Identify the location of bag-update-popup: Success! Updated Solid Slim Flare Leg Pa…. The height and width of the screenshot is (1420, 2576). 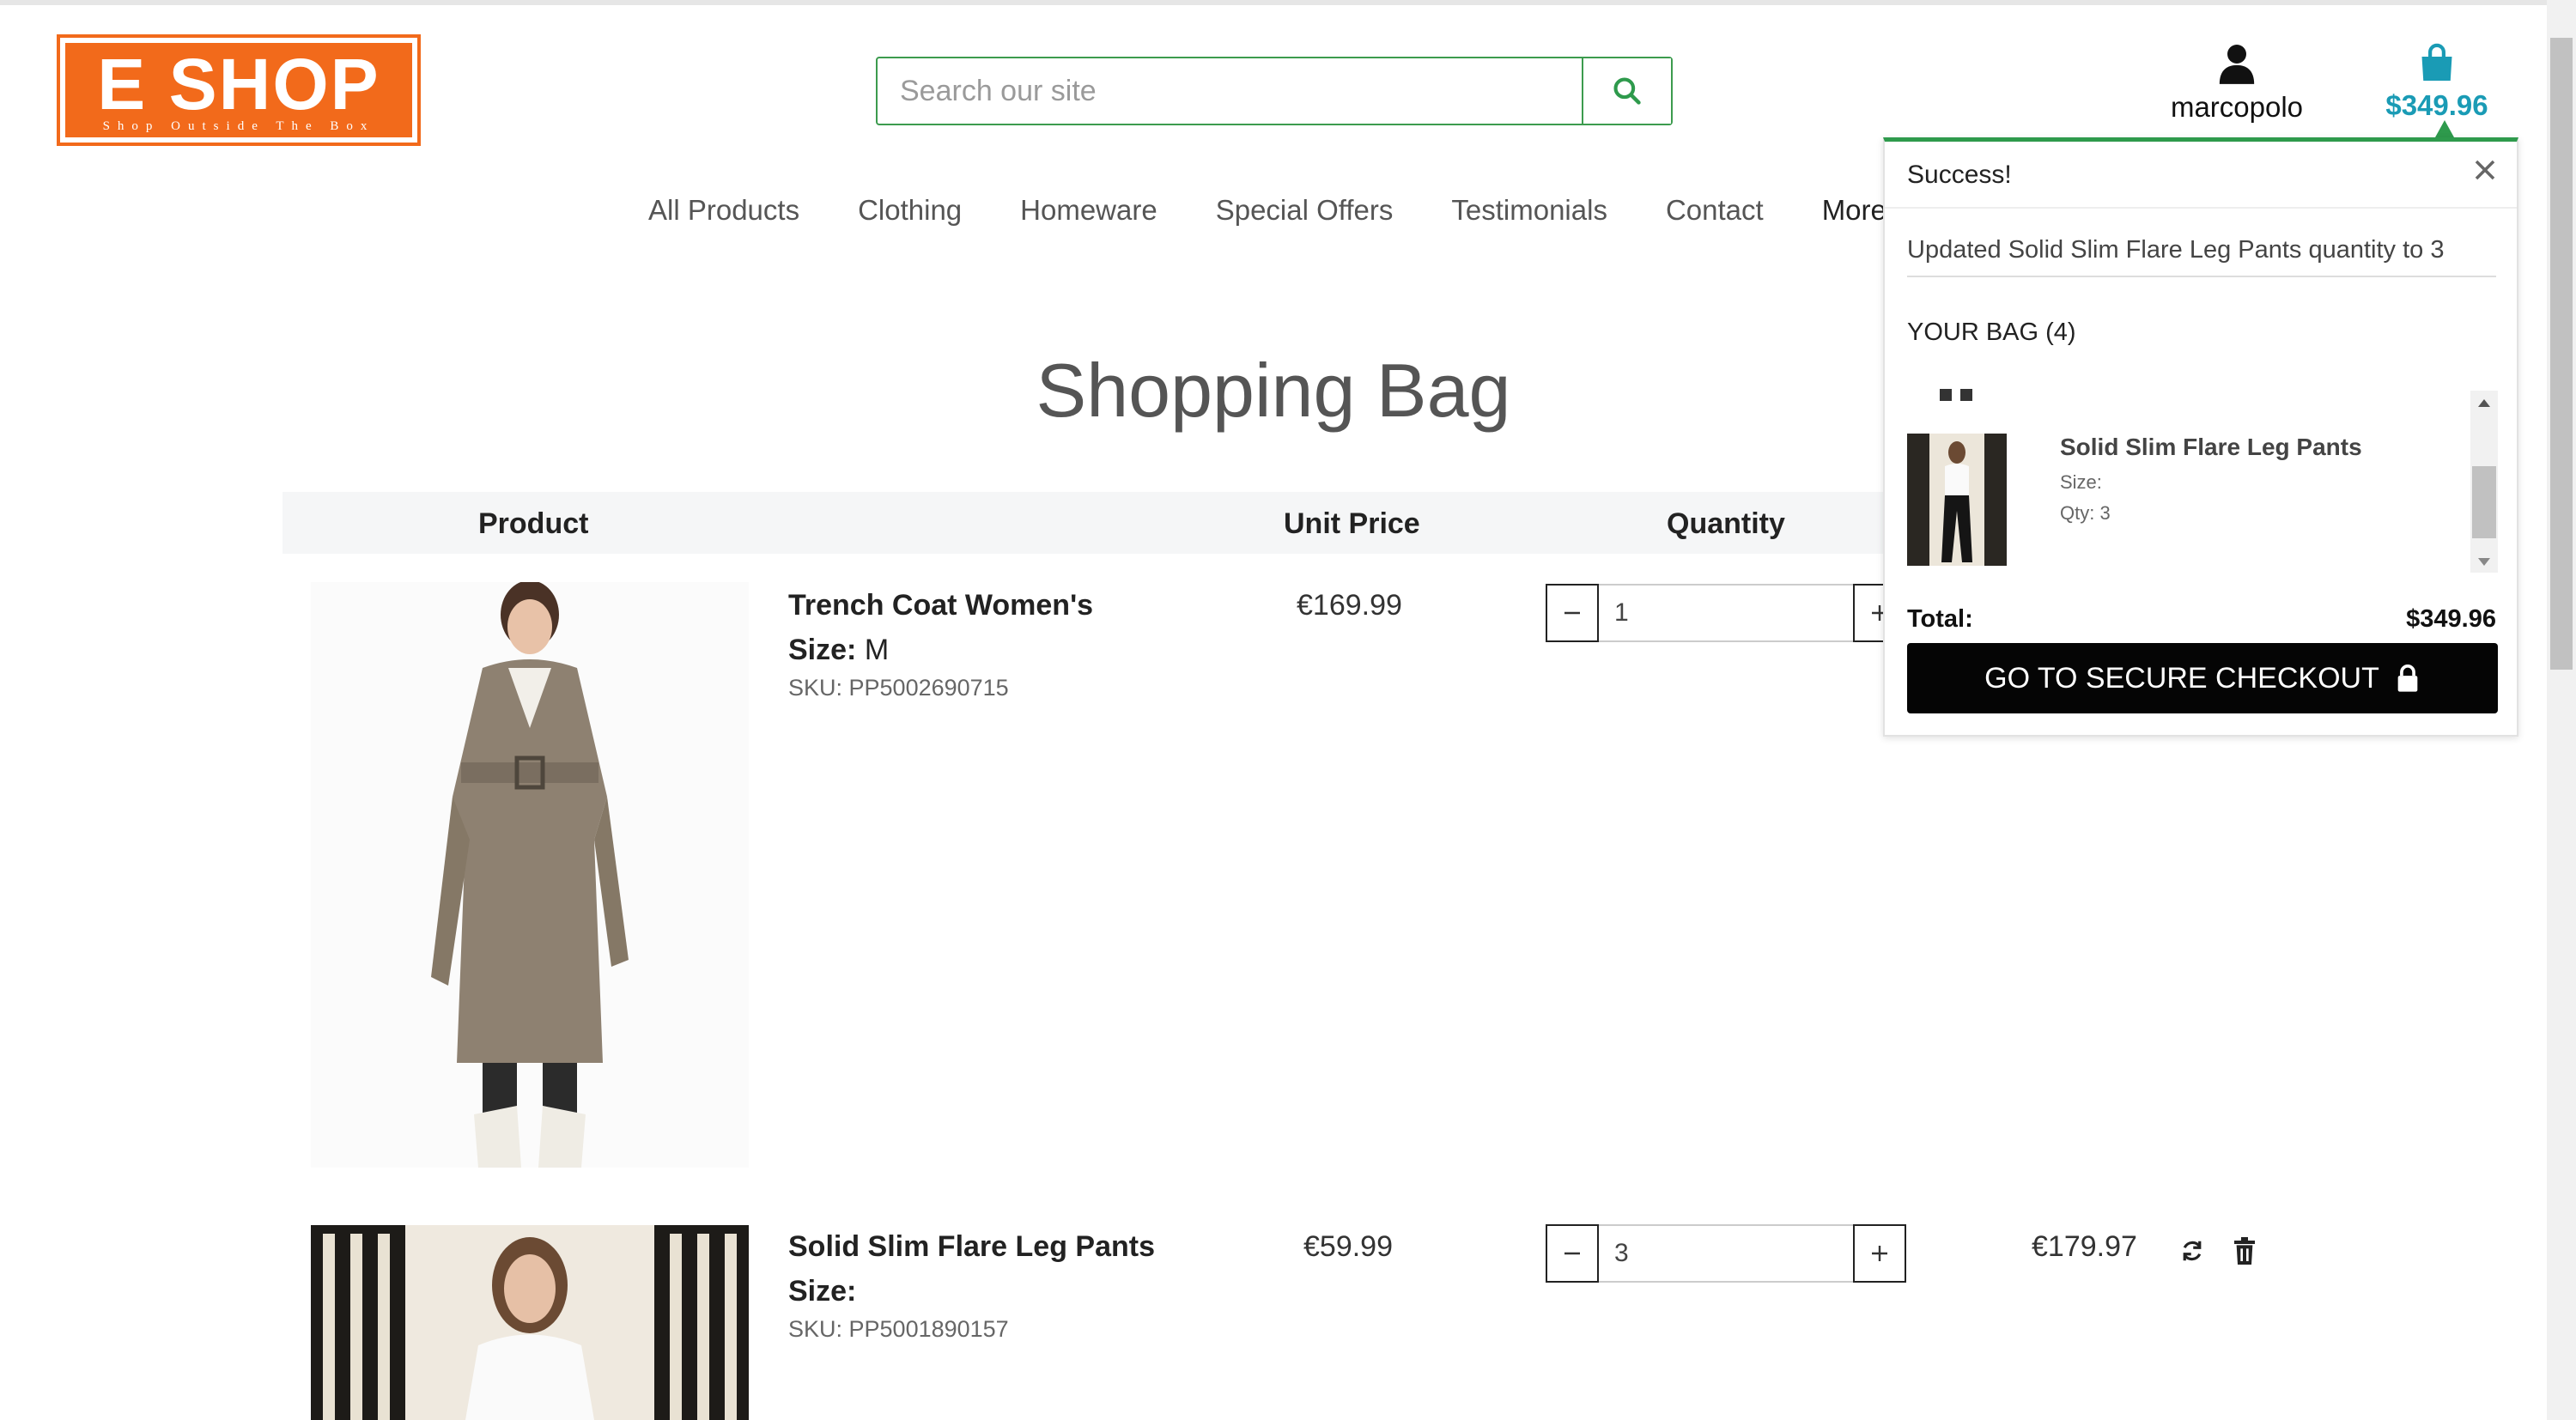
(2200, 437).